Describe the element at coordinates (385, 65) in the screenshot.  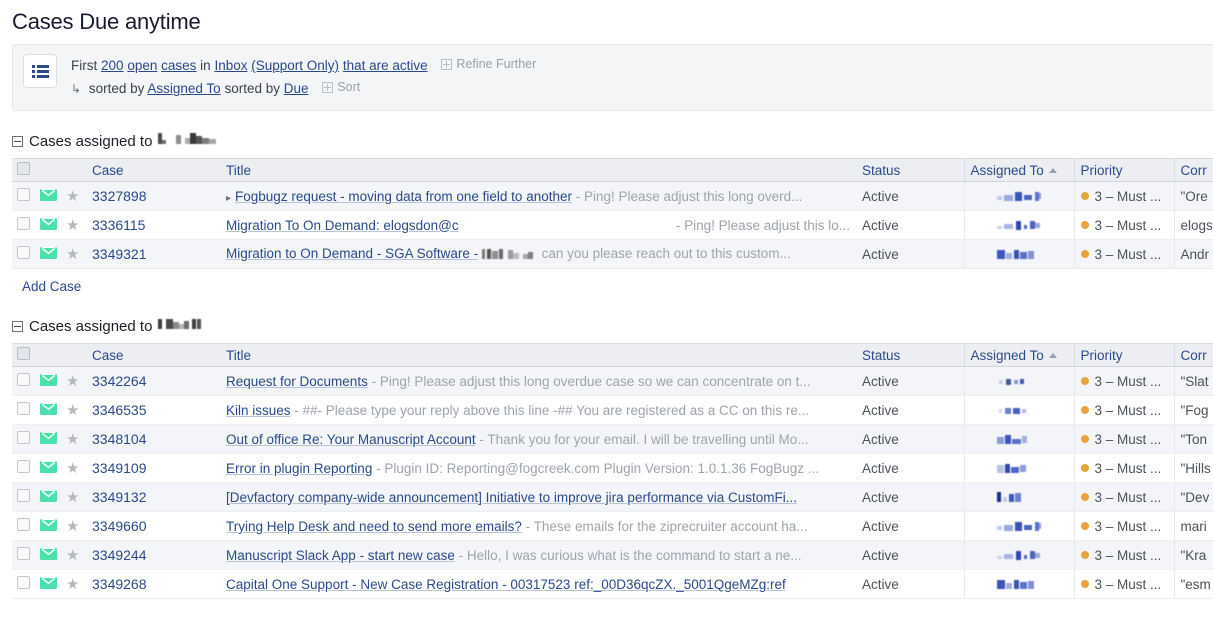
I see `query-active-link: that are active` at that location.